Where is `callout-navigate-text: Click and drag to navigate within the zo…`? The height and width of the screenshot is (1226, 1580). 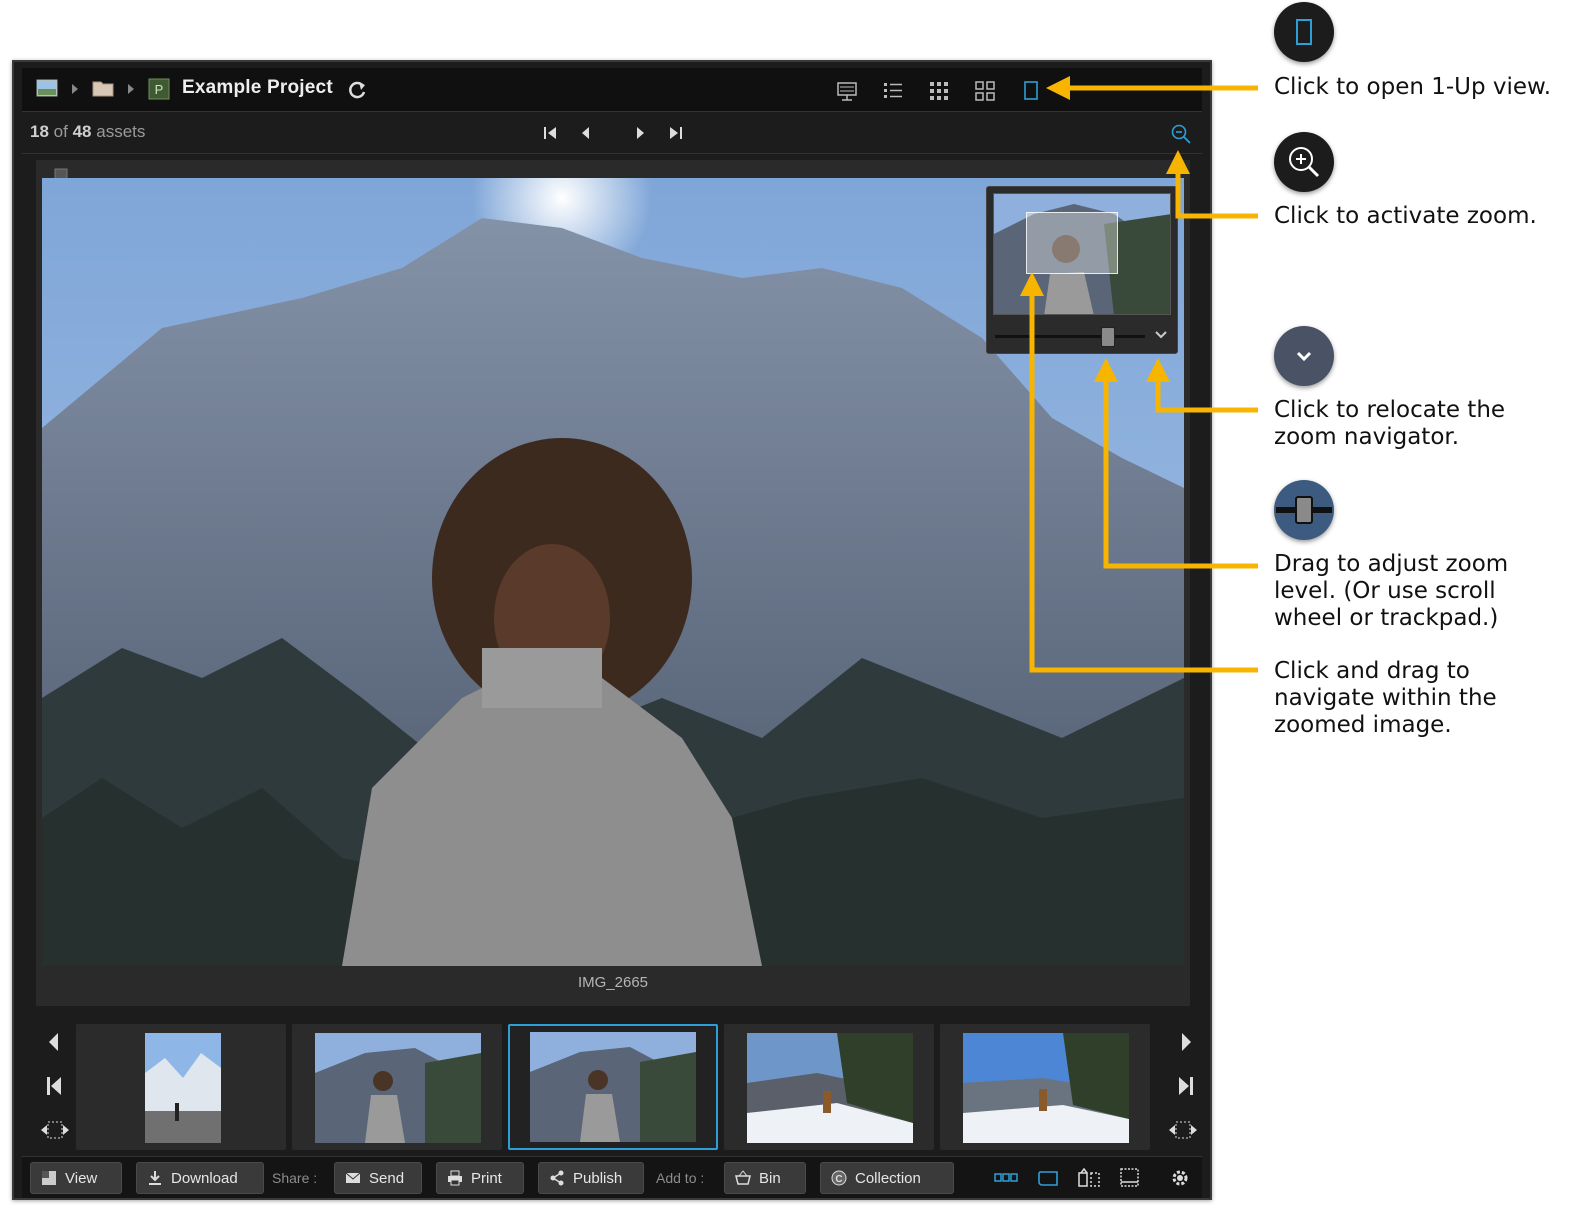 callout-navigate-text: Click and drag to navigate within the zo… is located at coordinates (1385, 698).